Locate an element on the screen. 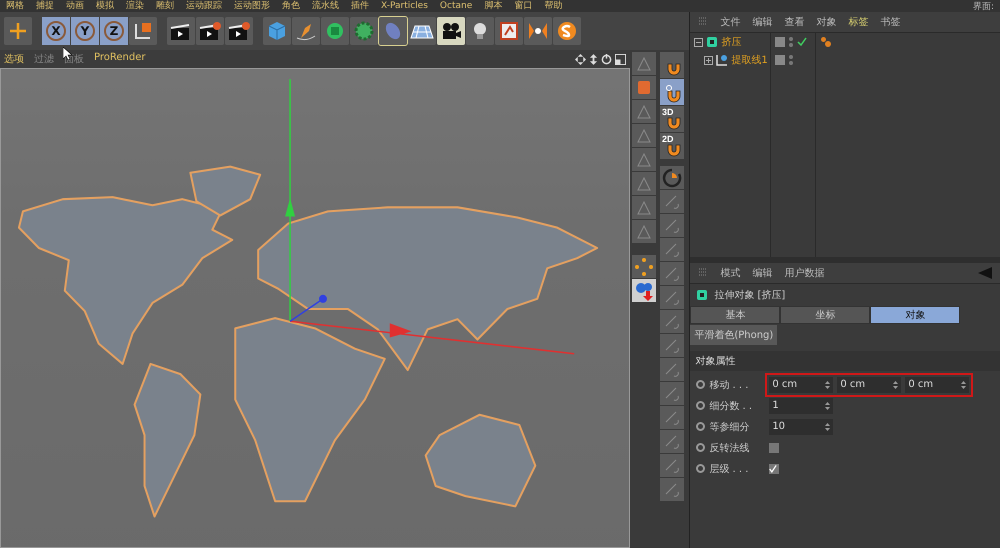 This screenshot has width=1000, height=548. viewport-menu-item: 选项 is located at coordinates (14, 59).